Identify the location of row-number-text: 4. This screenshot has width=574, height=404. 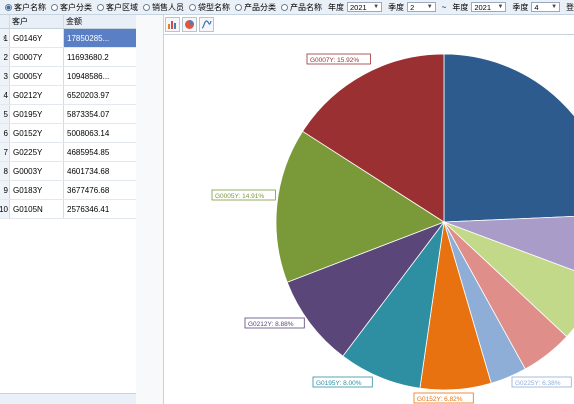
(5, 95).